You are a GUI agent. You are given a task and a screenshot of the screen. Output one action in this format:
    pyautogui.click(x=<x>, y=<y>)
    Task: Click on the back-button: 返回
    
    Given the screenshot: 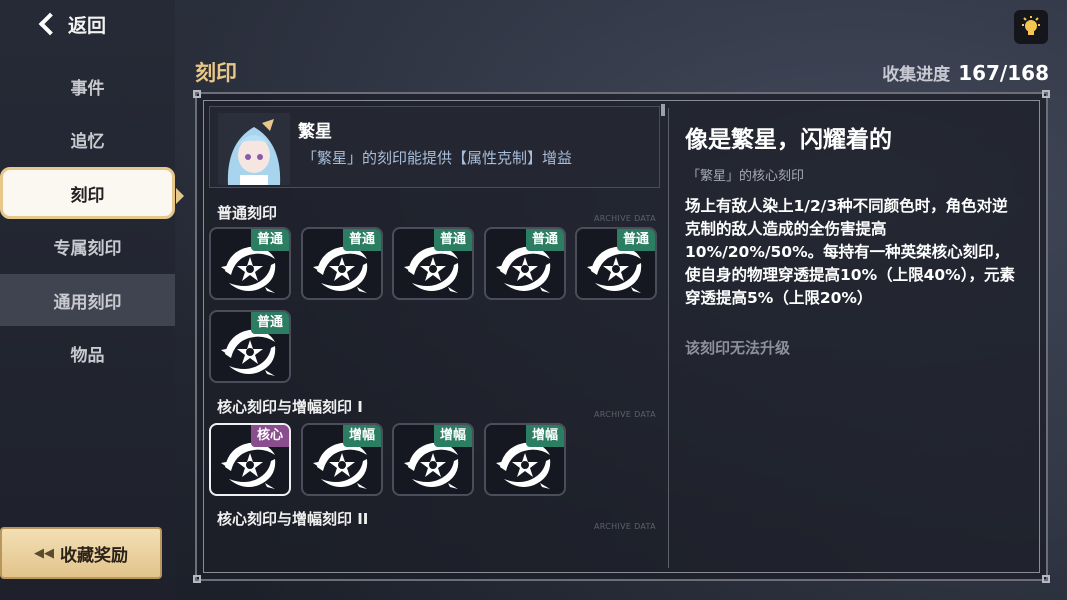 What is the action you would take?
    pyautogui.click(x=71, y=24)
    